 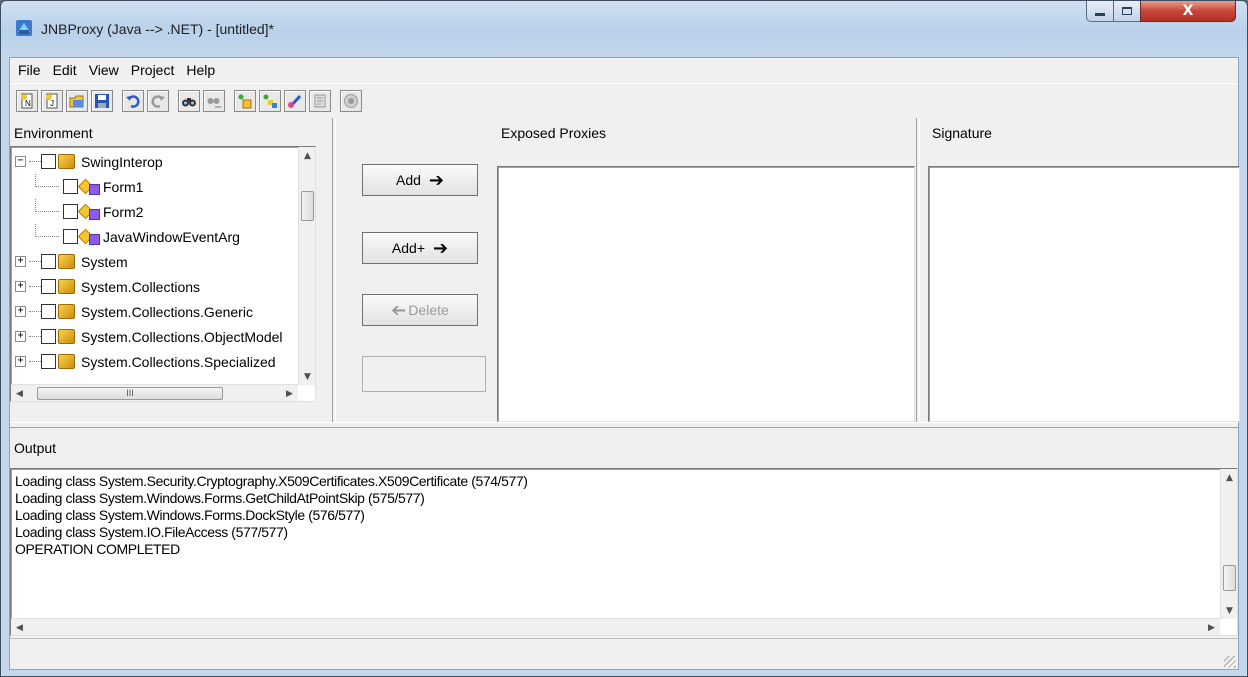 I want to click on find-next-button, so click(x=214, y=100).